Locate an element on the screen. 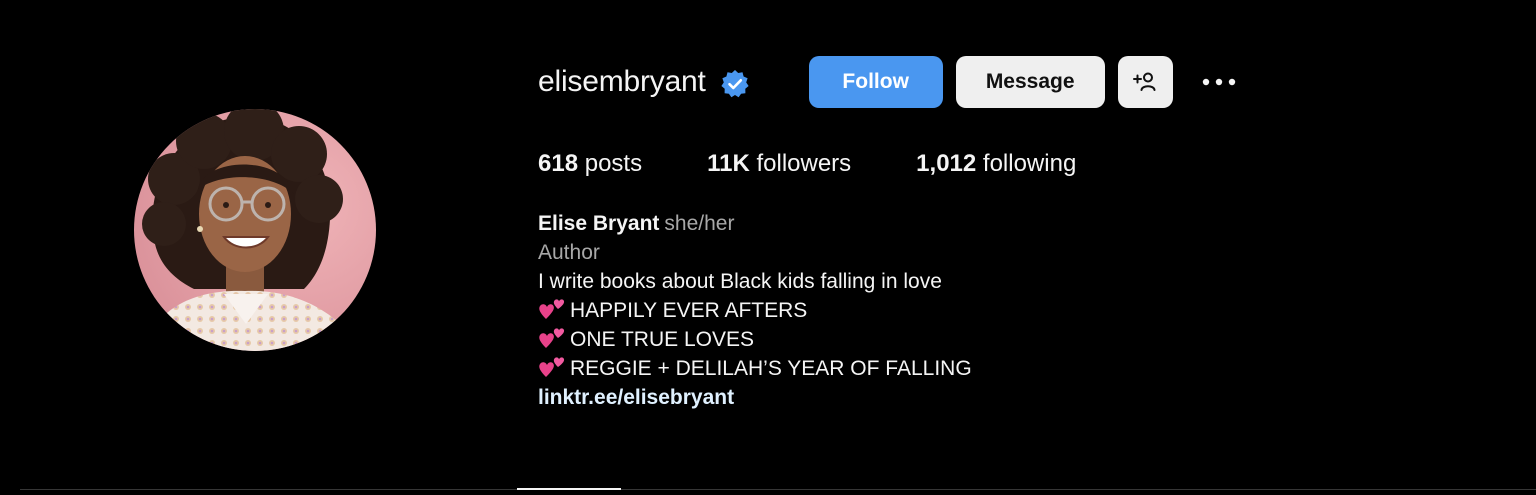  add-person-icon is located at coordinates (1144, 81).